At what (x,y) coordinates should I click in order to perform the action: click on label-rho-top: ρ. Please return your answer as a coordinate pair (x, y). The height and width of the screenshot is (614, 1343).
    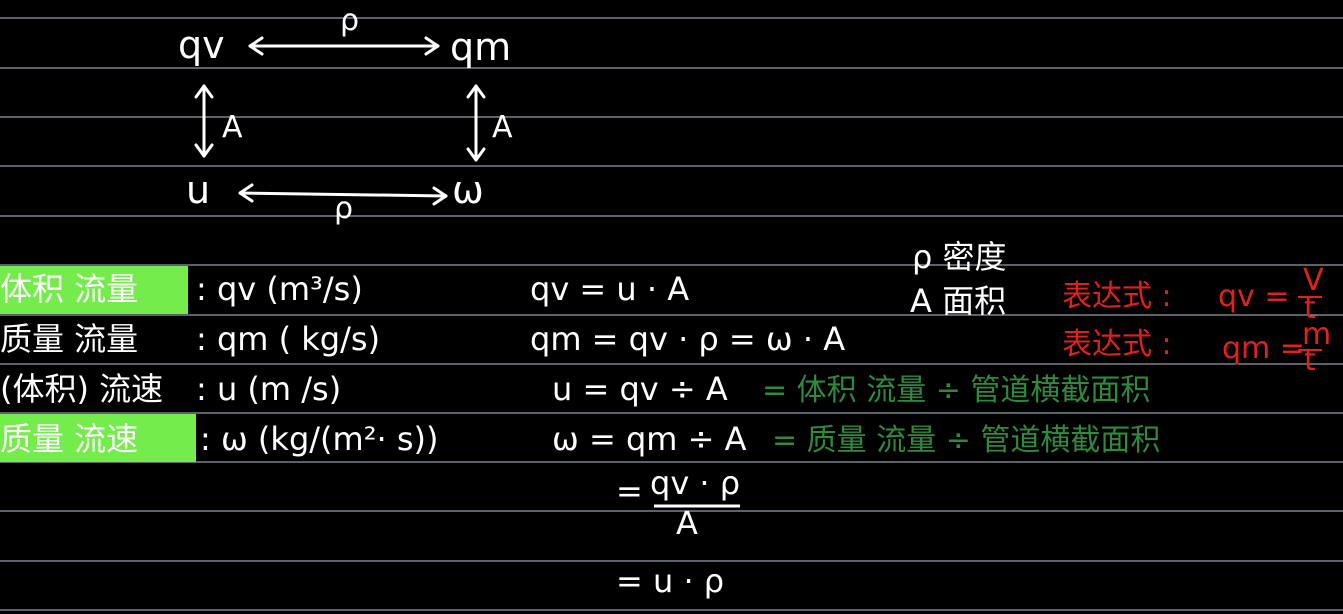
    Looking at the image, I should click on (349, 20).